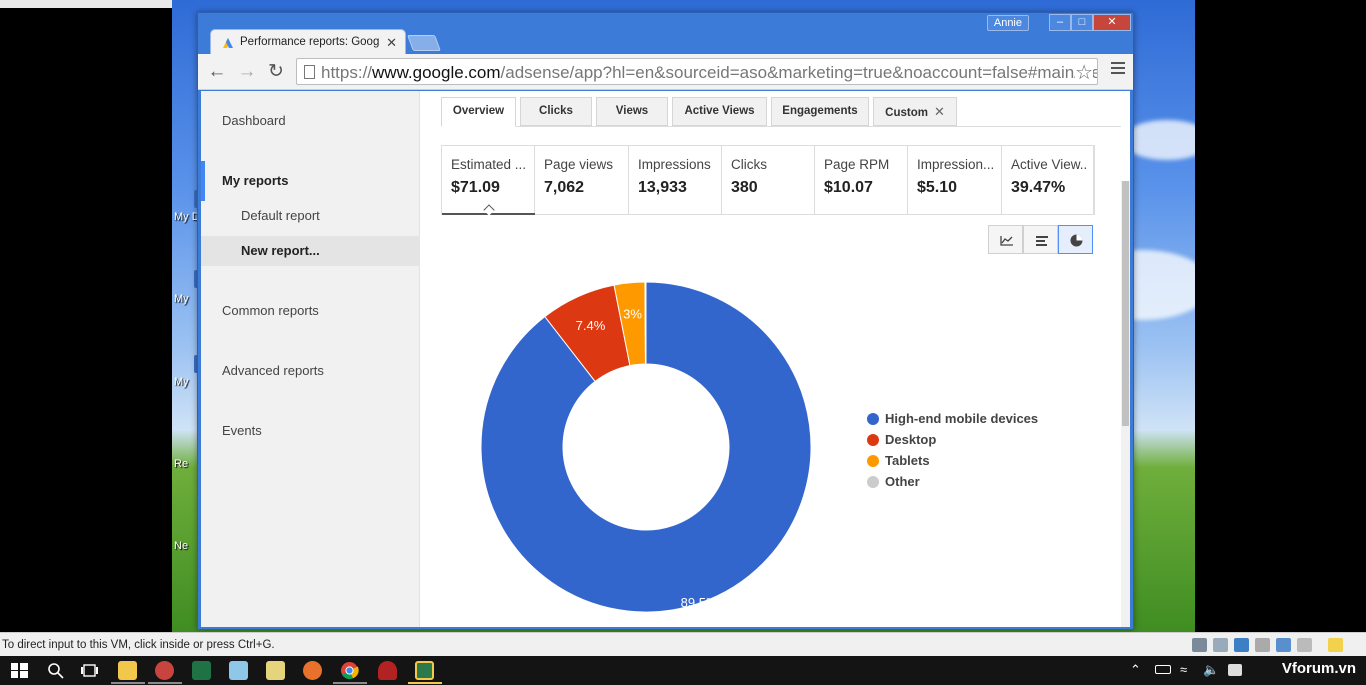  Describe the element at coordinates (1220, 645) in the screenshot. I see `vm-cd-icon` at that location.